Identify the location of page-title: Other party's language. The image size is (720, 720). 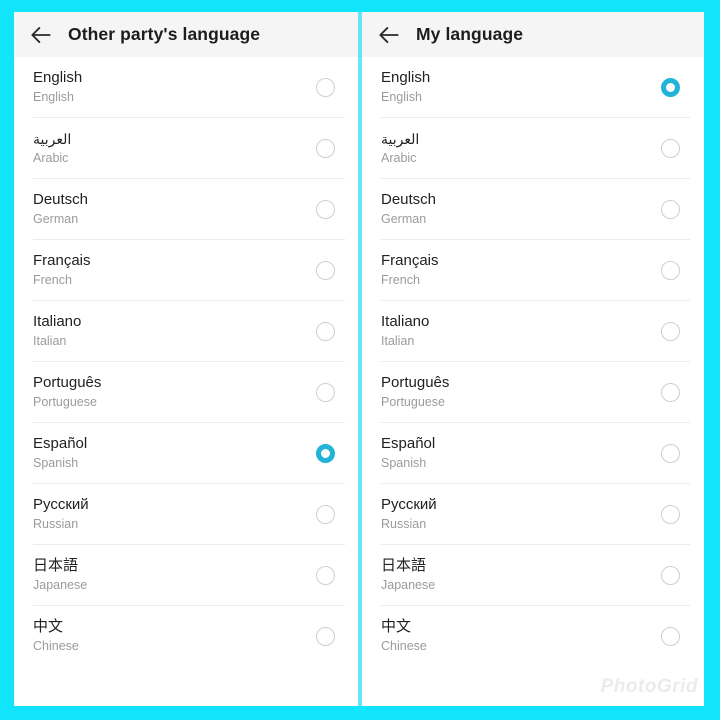
(164, 34).